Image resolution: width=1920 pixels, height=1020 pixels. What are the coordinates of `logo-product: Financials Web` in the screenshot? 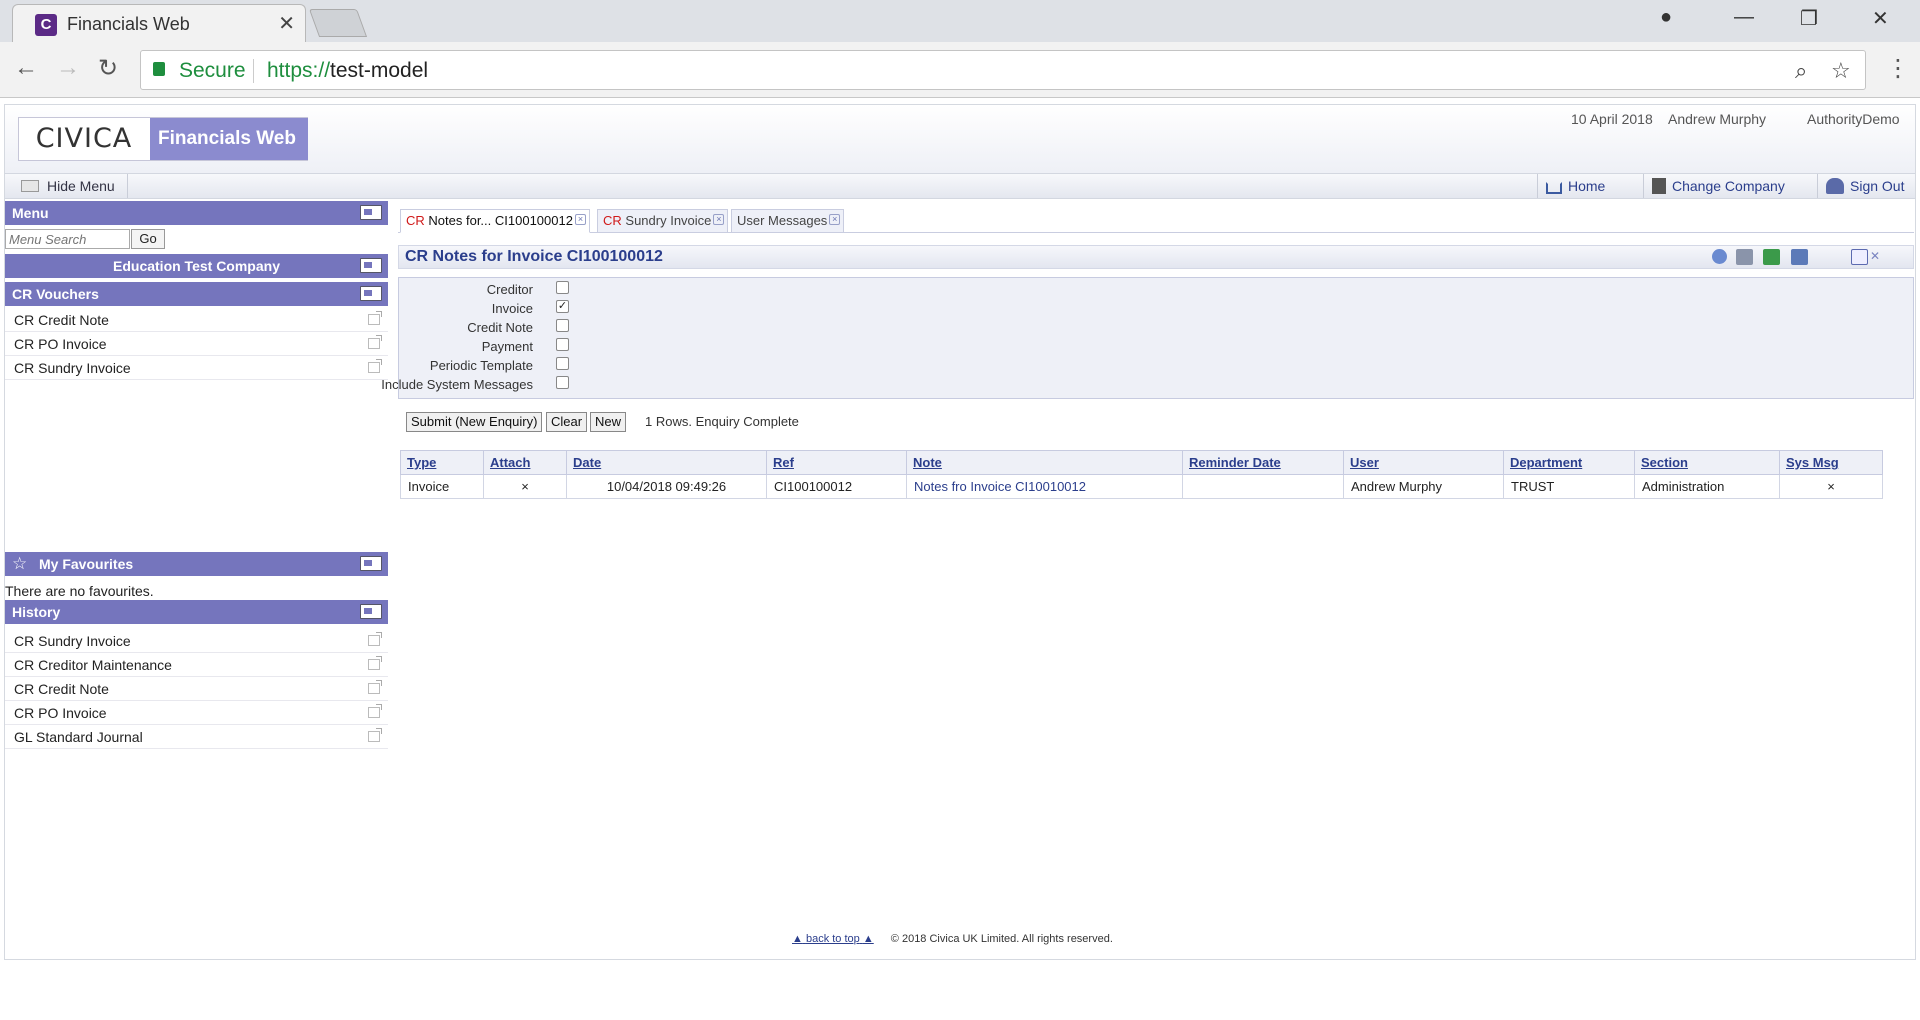 It's located at (229, 139).